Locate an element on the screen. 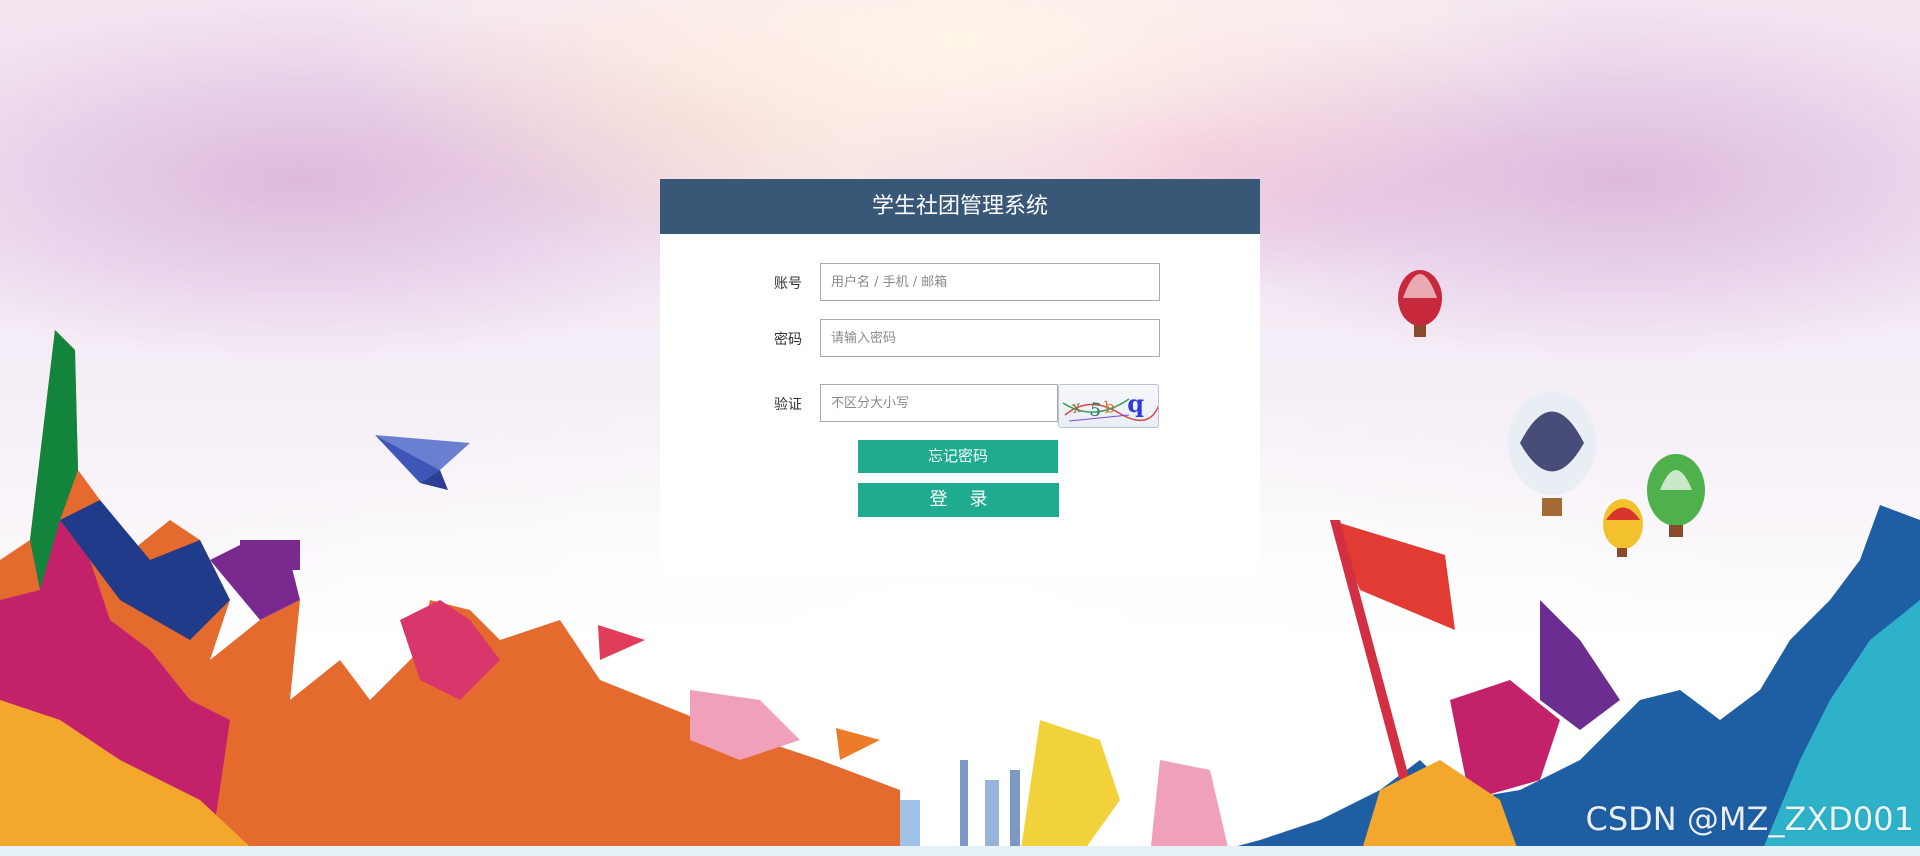  account-label: 账号 is located at coordinates (788, 284).